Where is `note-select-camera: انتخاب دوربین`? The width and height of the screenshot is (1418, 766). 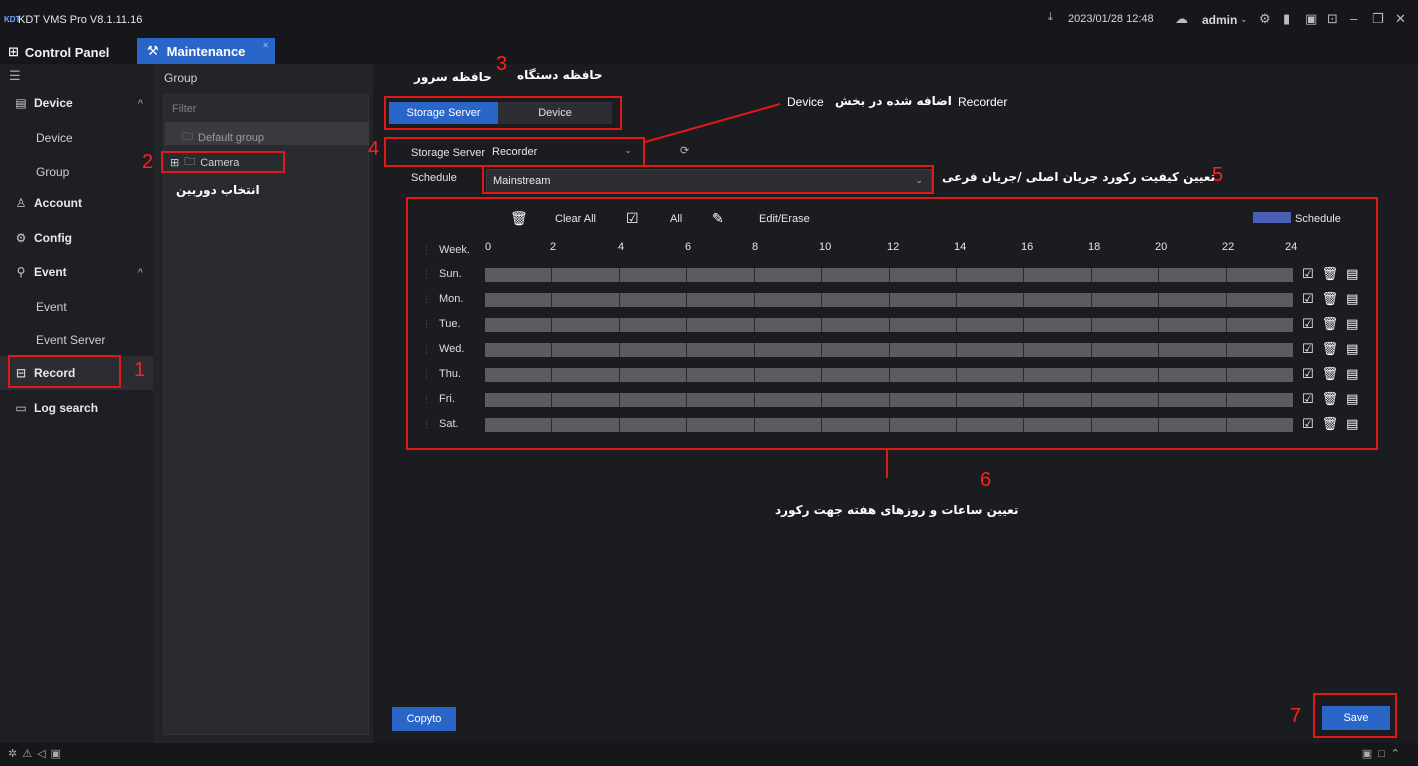 note-select-camera: انتخاب دوربین is located at coordinates (218, 190).